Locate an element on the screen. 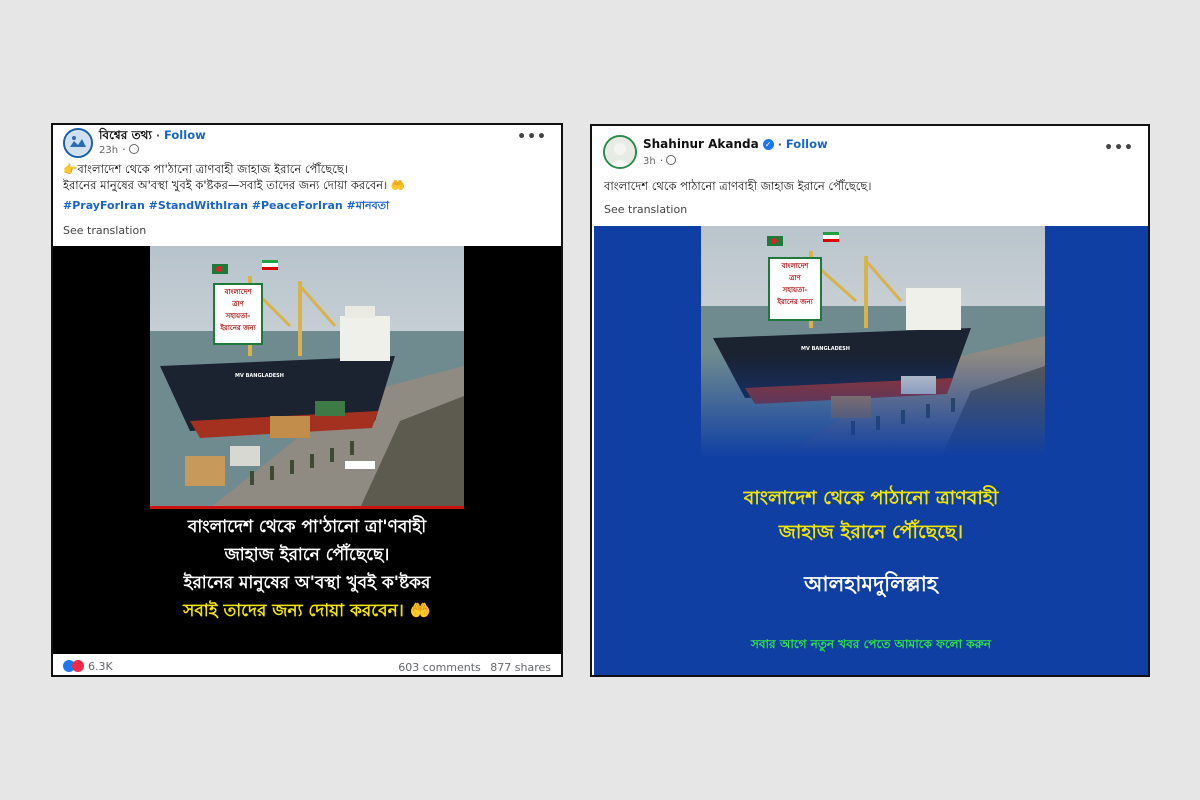 This screenshot has width=1200, height=800. image-caption-line: সবার আগে নতুন খবর পেতে আমাকে ফলো করুন is located at coordinates (871, 644).